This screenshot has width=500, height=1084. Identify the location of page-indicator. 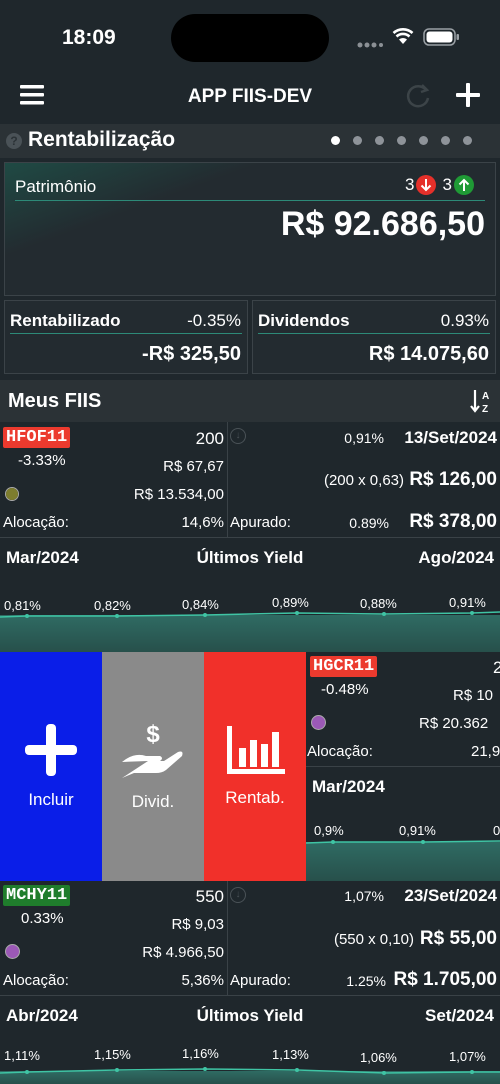
(401, 140).